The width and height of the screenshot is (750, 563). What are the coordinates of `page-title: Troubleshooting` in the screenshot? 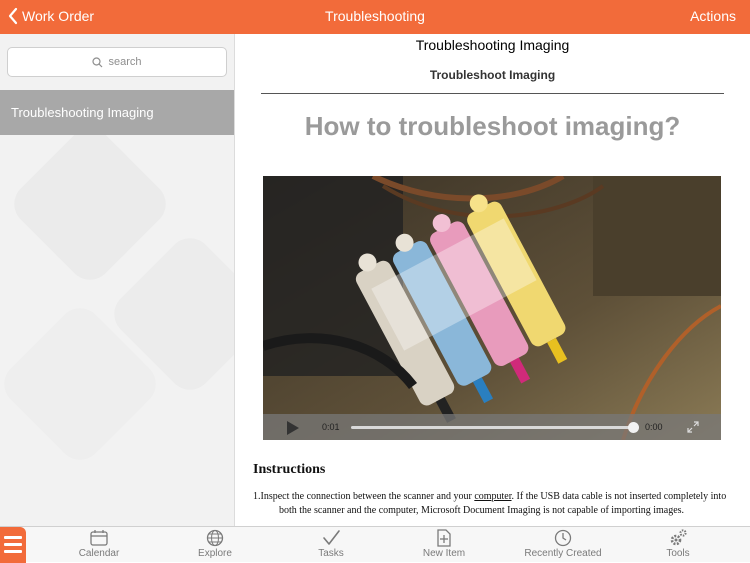 It's located at (375, 16).